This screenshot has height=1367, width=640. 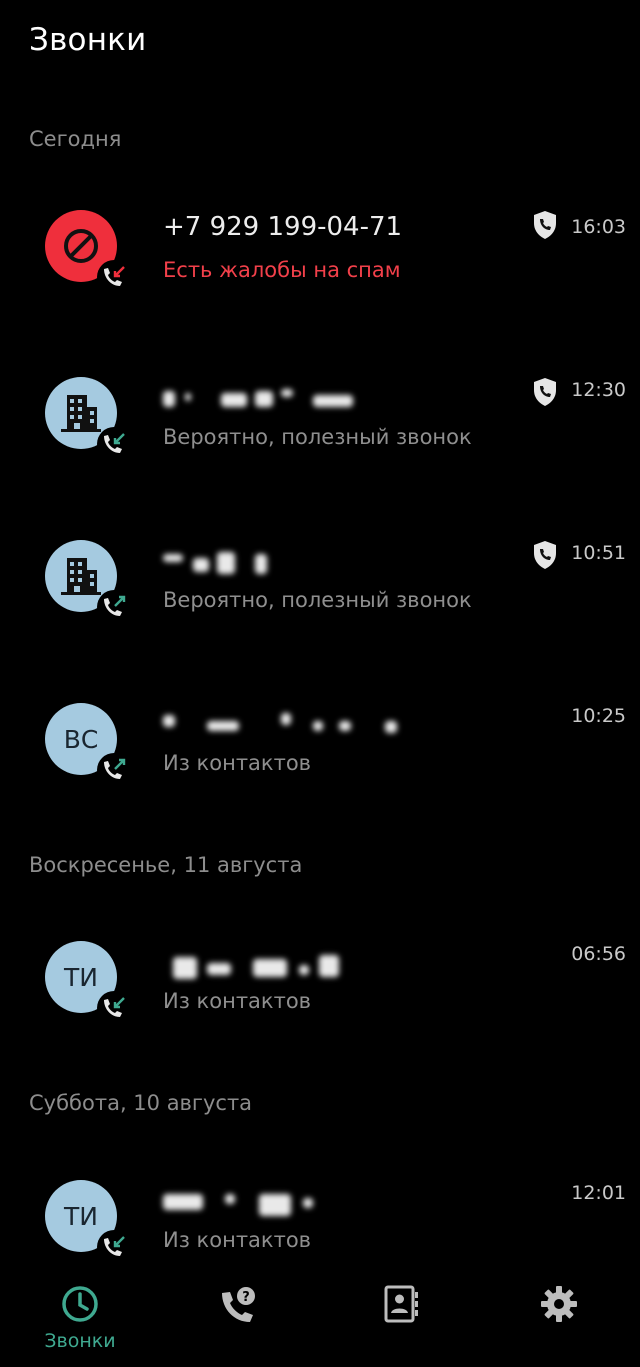 I want to click on call-time: 12:30, so click(x=598, y=390).